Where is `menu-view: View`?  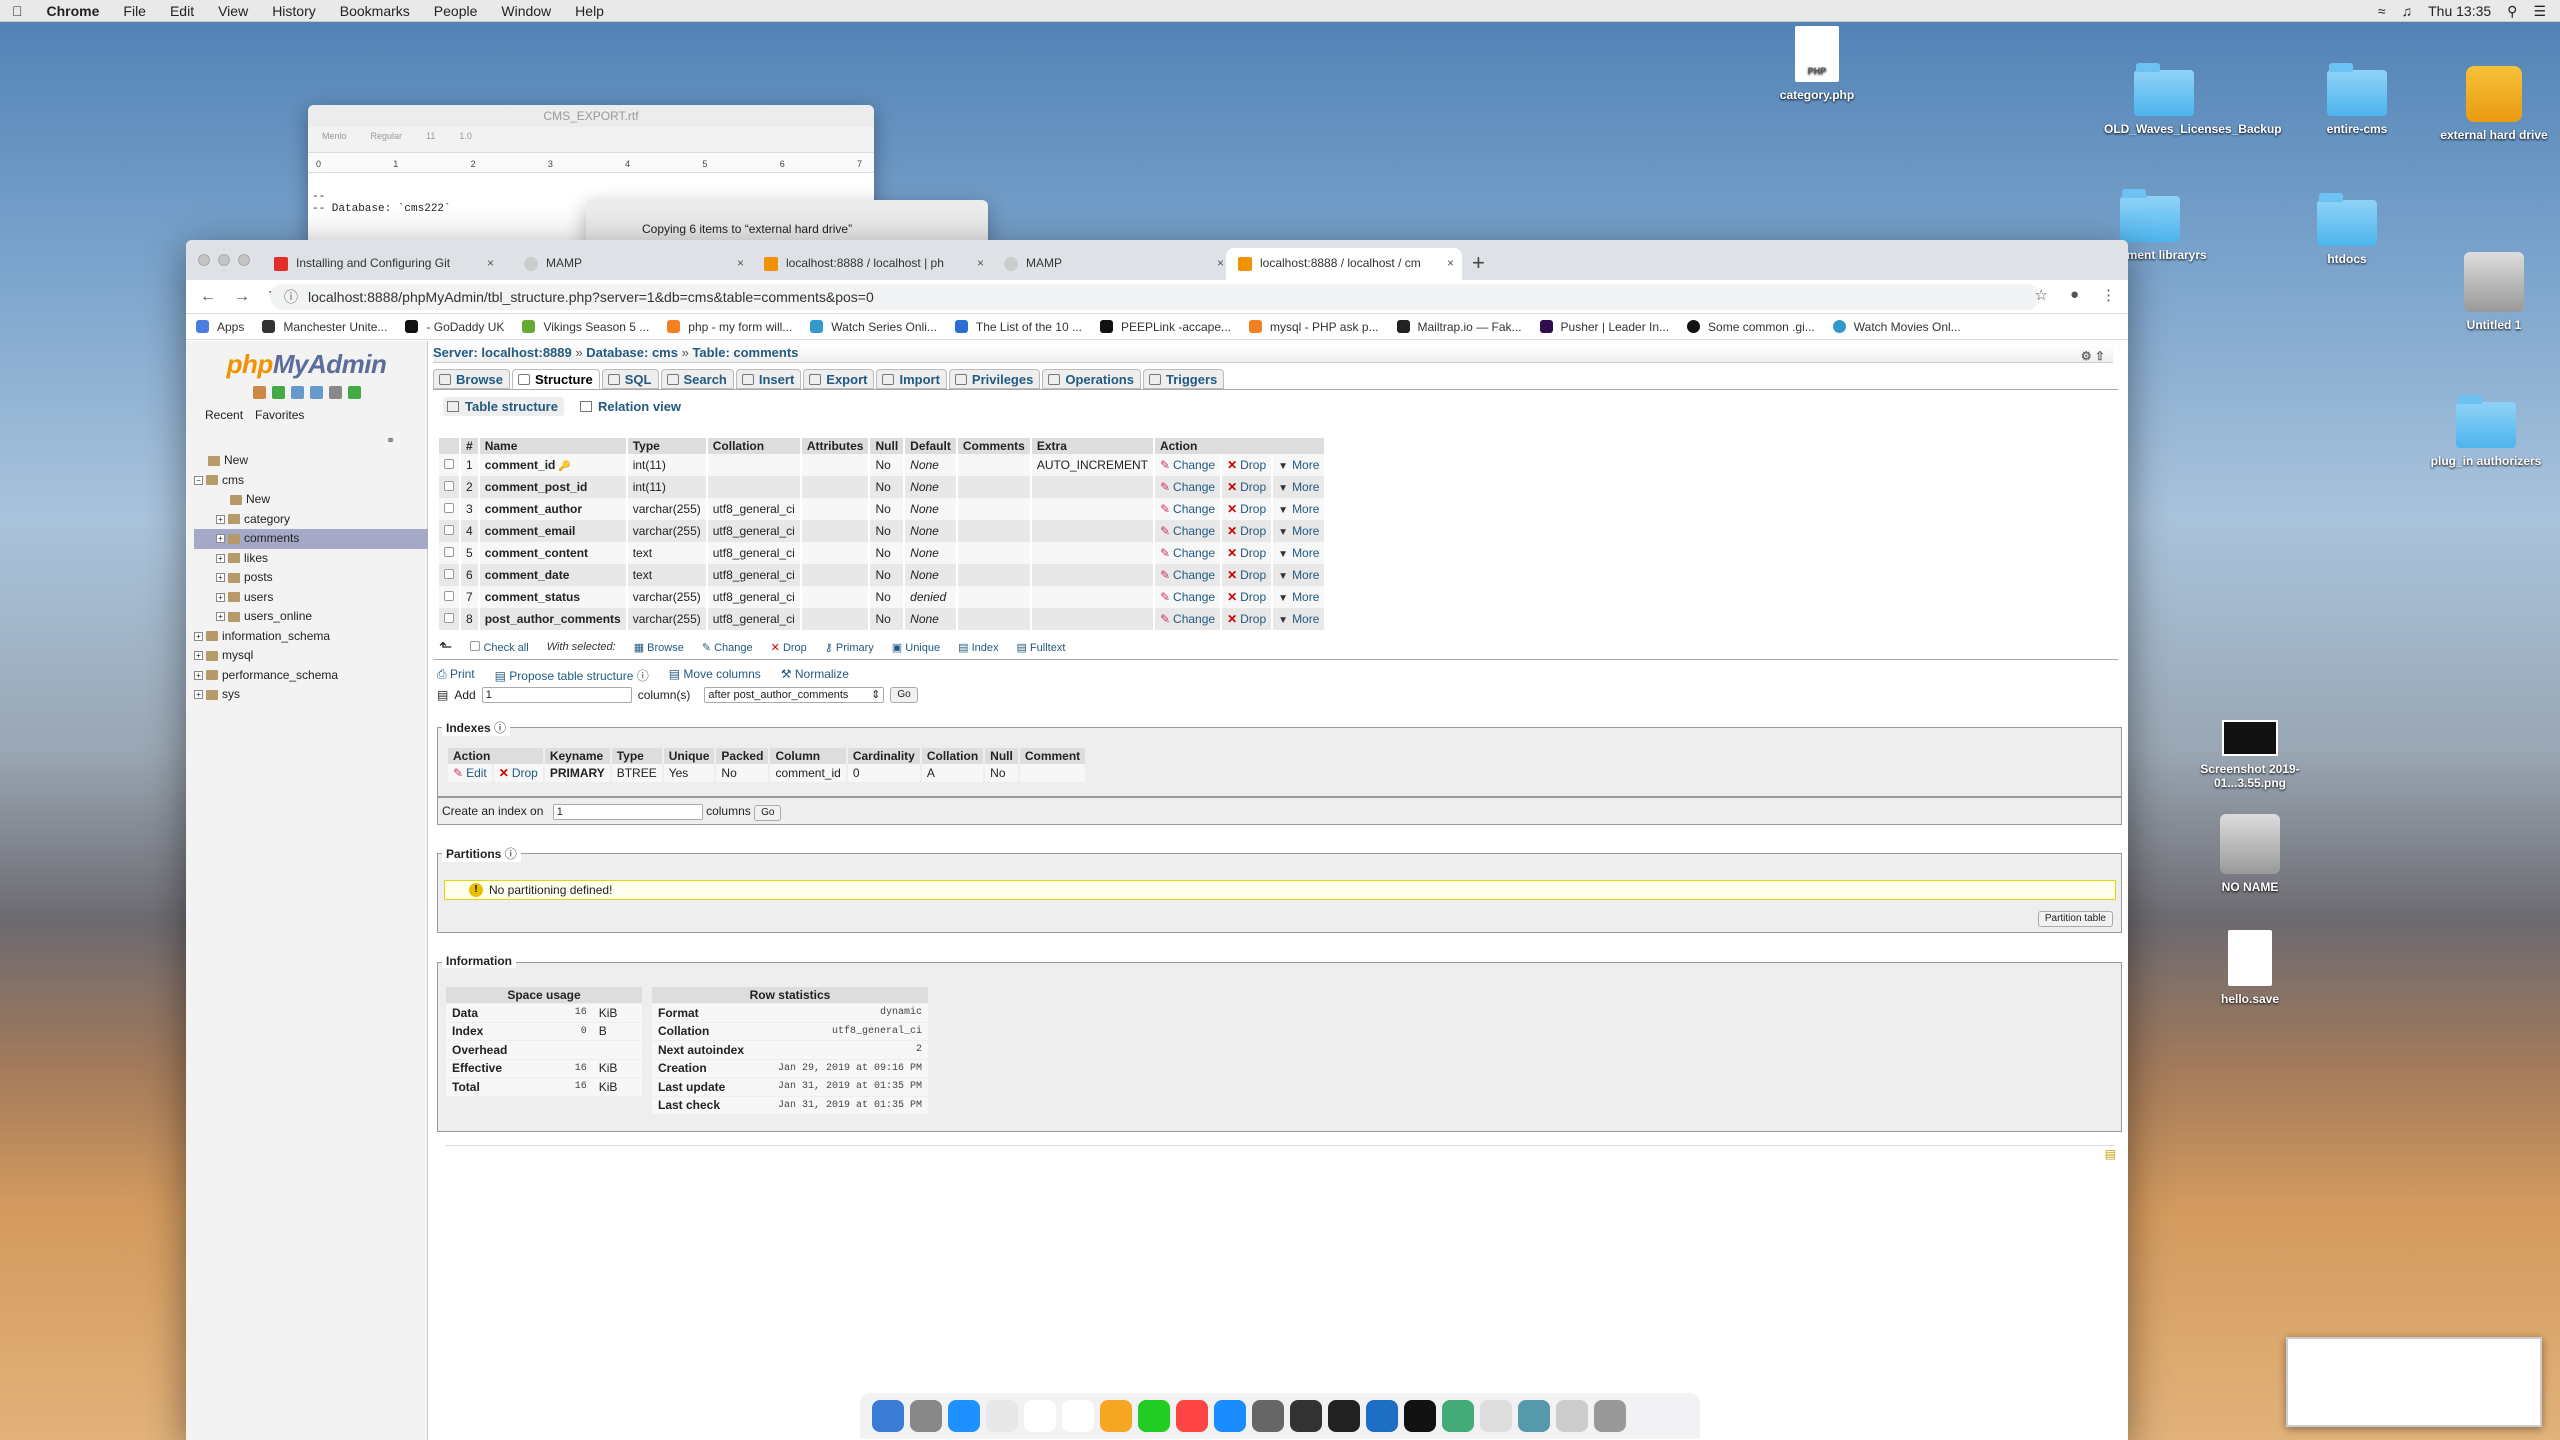
menu-view: View is located at coordinates (233, 11).